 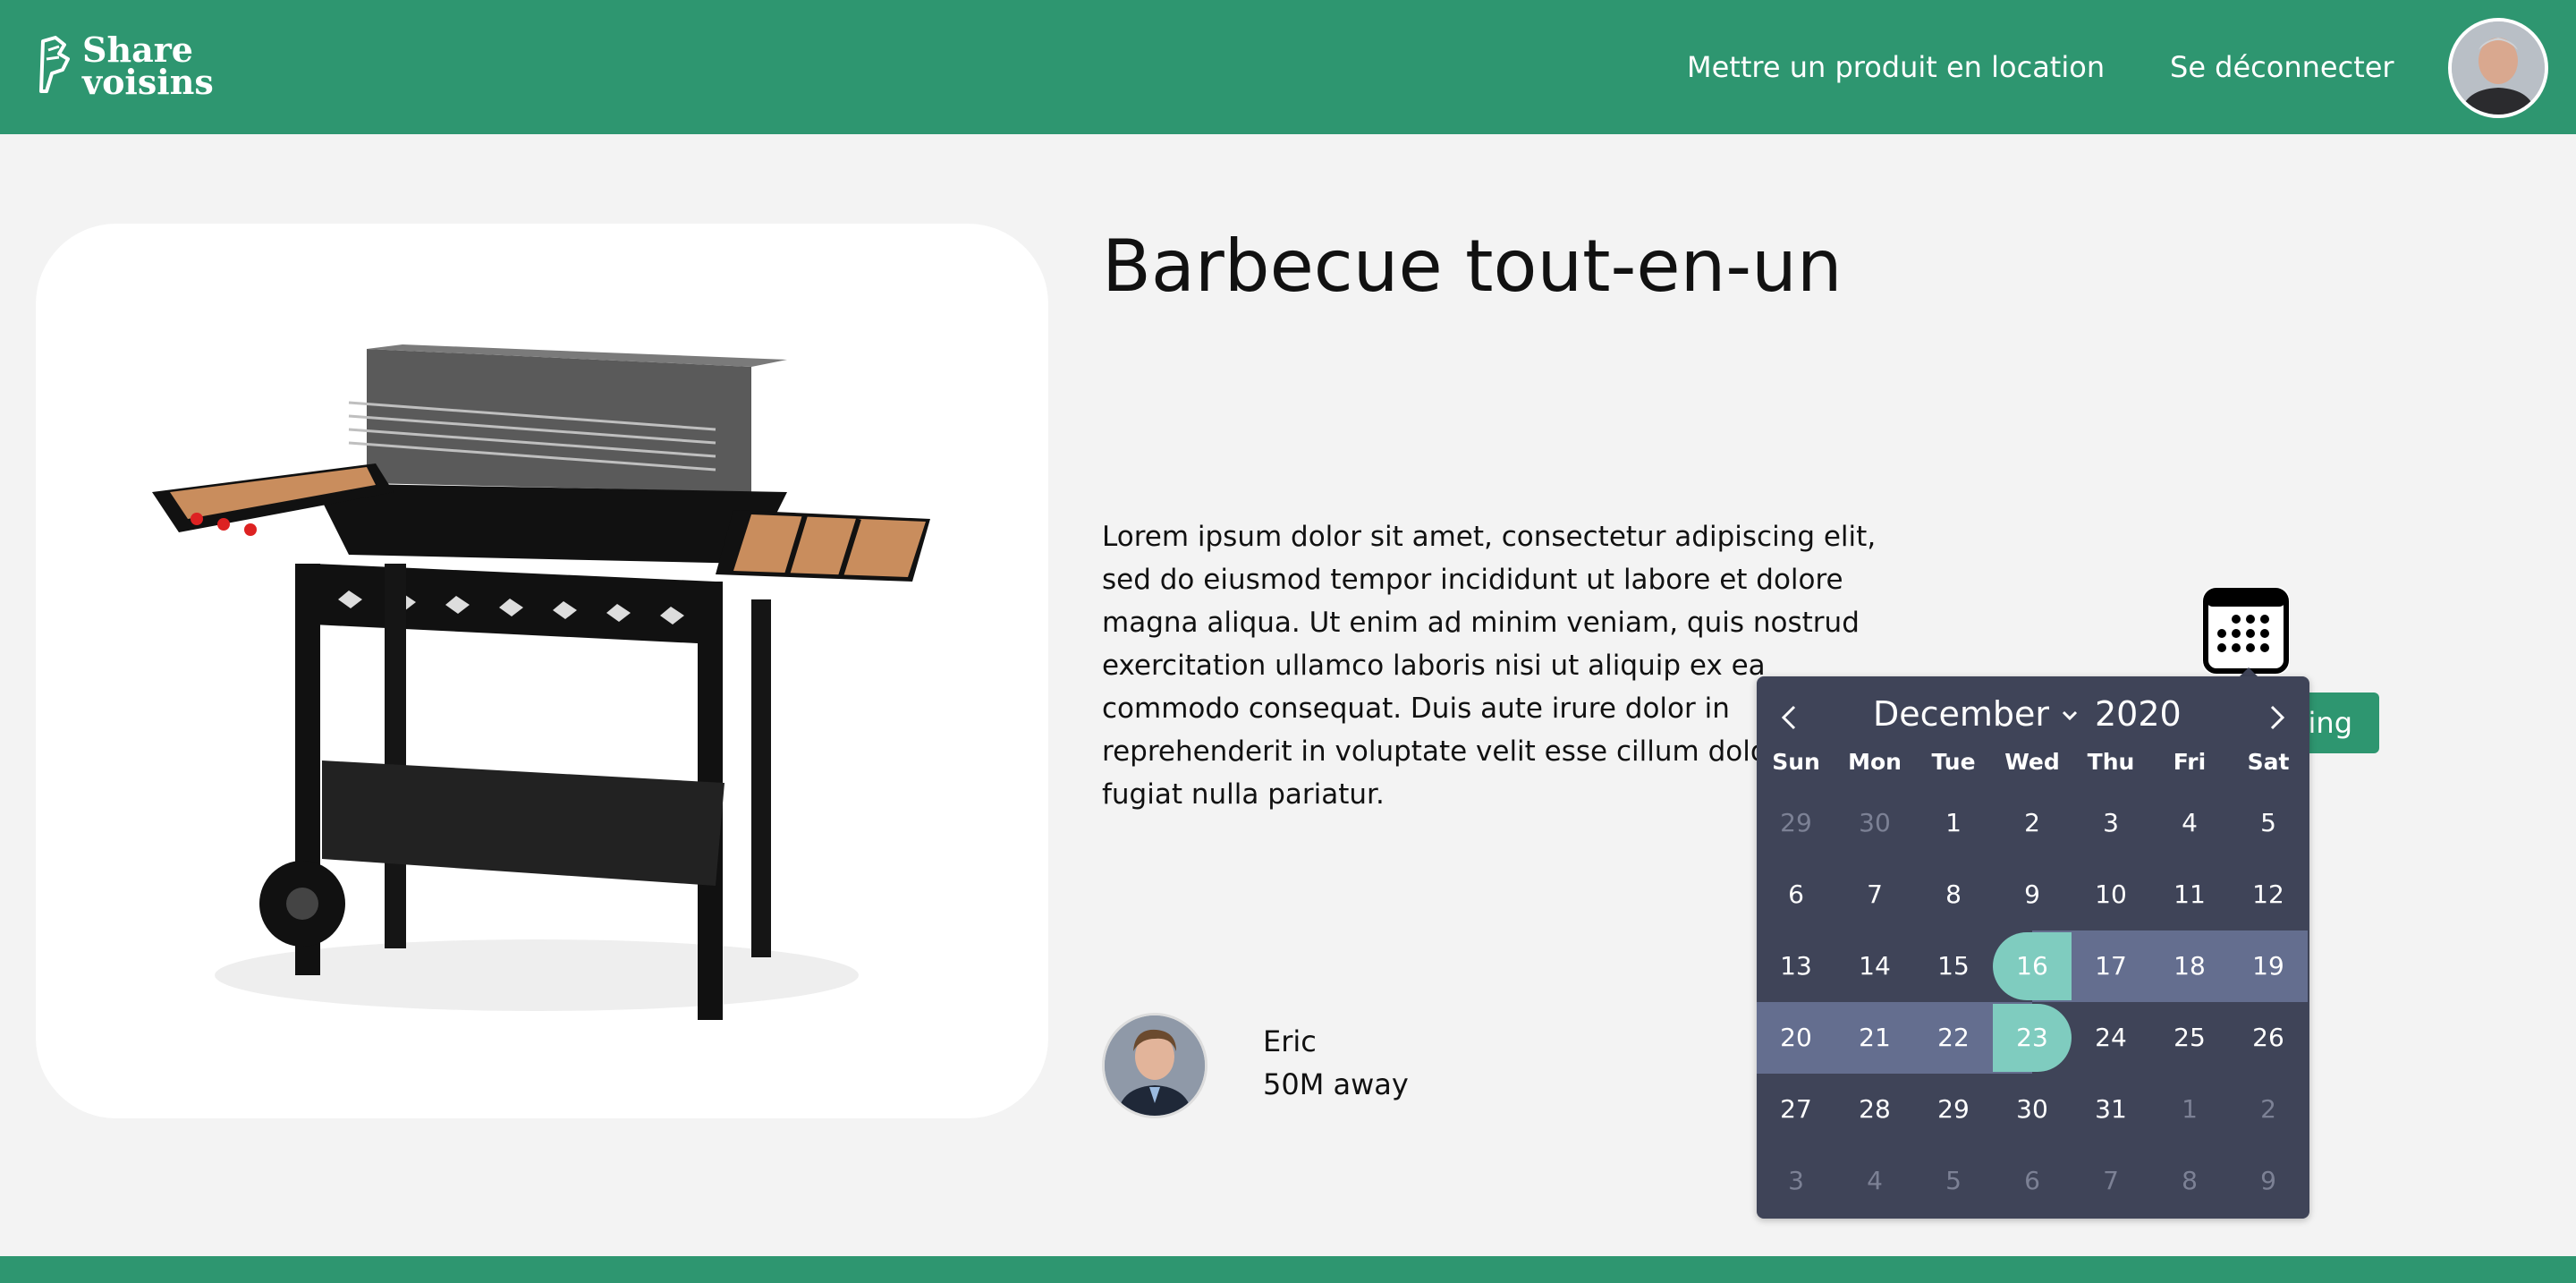 I want to click on calendar-day-number: 17, so click(x=2111, y=966).